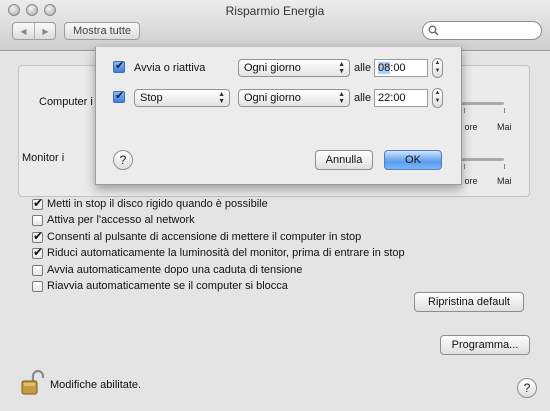 This screenshot has height=411, width=550. What do you see at coordinates (437, 68) in the screenshot?
I see `start-time-stepper: ▲ ▼` at bounding box center [437, 68].